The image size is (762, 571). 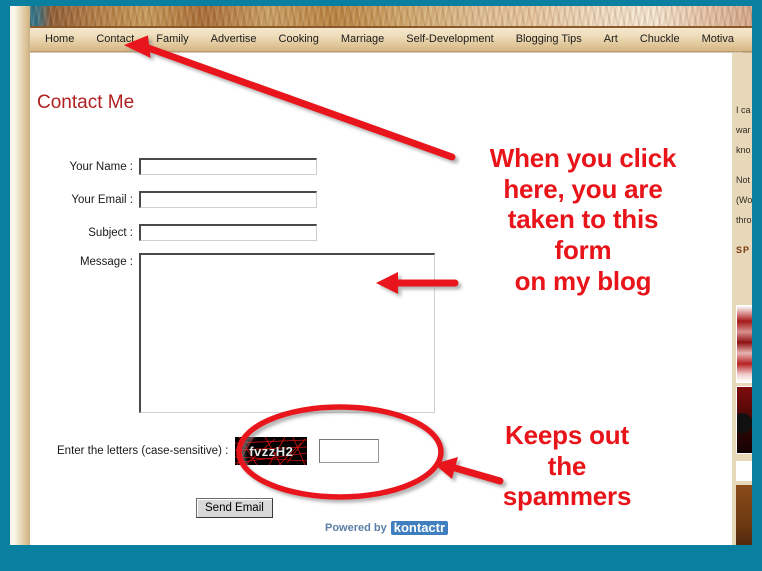 What do you see at coordinates (583, 250) in the screenshot?
I see `annotation-click-line-4: form` at bounding box center [583, 250].